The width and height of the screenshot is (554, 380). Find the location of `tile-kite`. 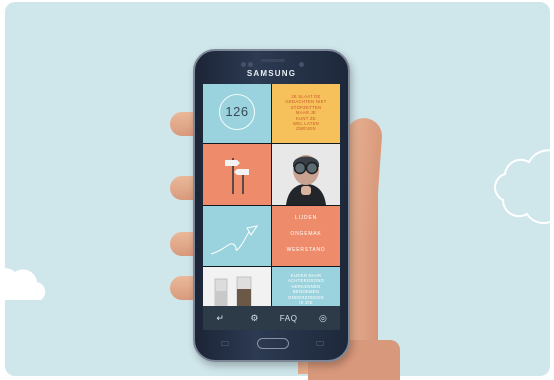

tile-kite is located at coordinates (237, 236).